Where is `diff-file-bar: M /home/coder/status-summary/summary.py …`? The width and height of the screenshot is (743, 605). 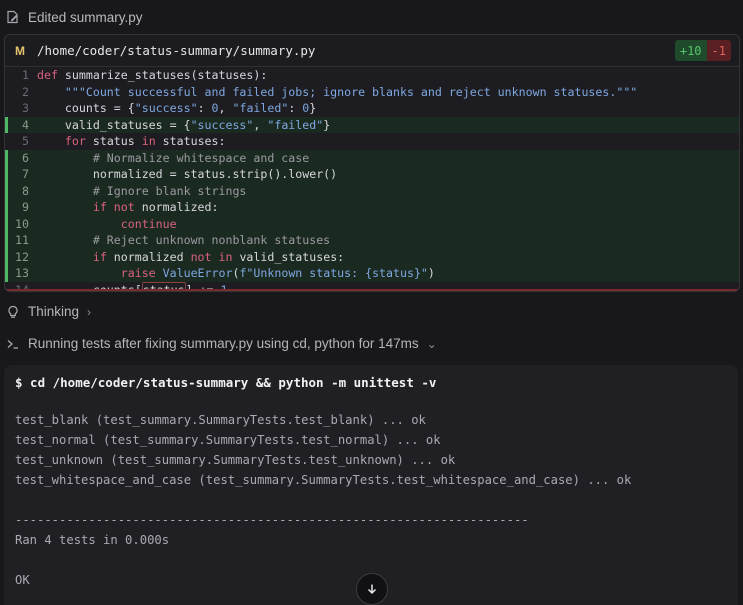
diff-file-bar: M /home/coder/status-summary/summary.py … is located at coordinates (372, 51).